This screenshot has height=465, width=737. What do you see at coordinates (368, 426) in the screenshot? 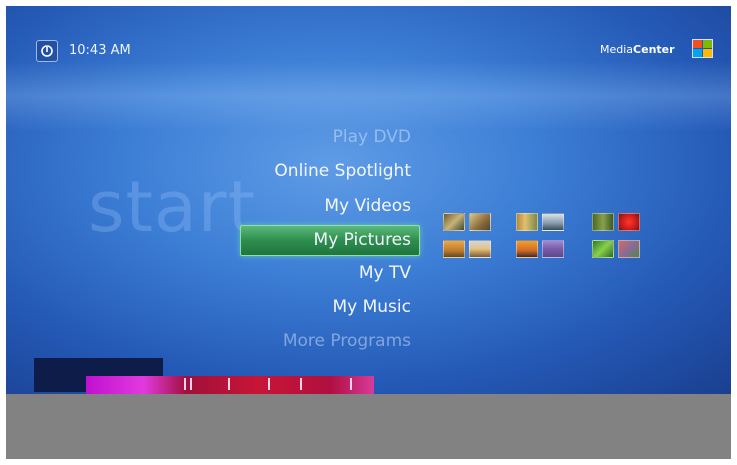
I see `gray-overlay-bar` at bounding box center [368, 426].